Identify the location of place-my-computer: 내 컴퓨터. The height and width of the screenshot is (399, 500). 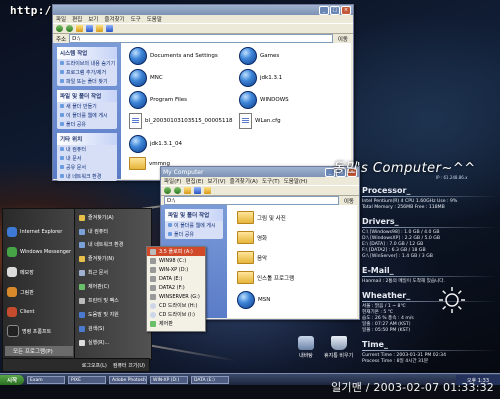
(93, 231).